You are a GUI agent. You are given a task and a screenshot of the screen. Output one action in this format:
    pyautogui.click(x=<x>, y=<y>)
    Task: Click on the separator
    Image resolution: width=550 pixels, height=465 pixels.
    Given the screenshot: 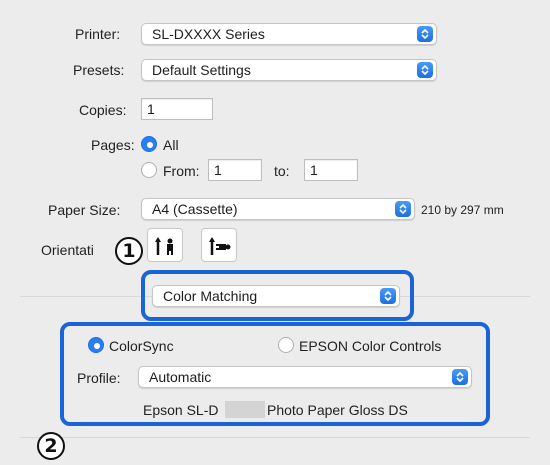 What is the action you would take?
    pyautogui.click(x=275, y=437)
    